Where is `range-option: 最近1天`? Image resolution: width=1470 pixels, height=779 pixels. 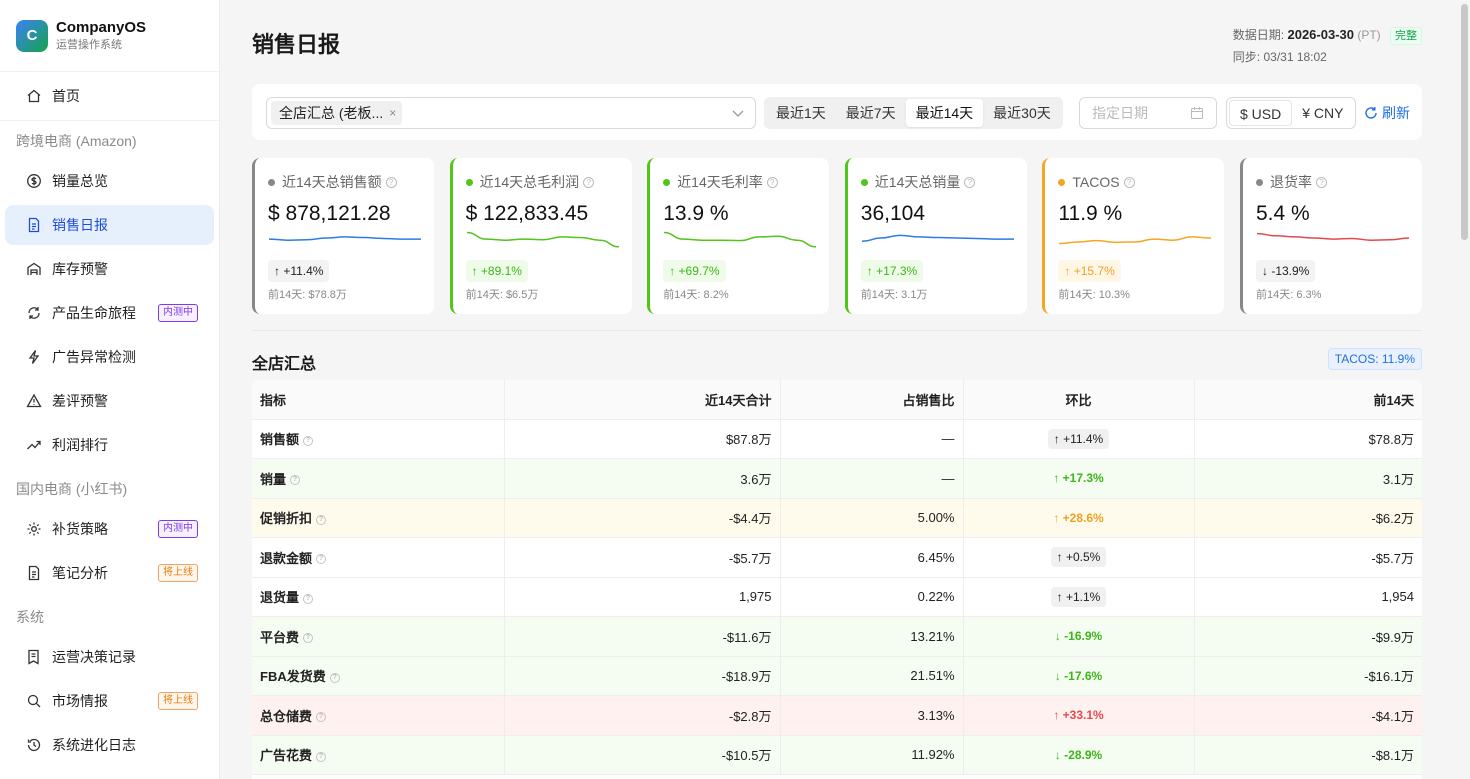
range-option: 最近1天 is located at coordinates (801, 113).